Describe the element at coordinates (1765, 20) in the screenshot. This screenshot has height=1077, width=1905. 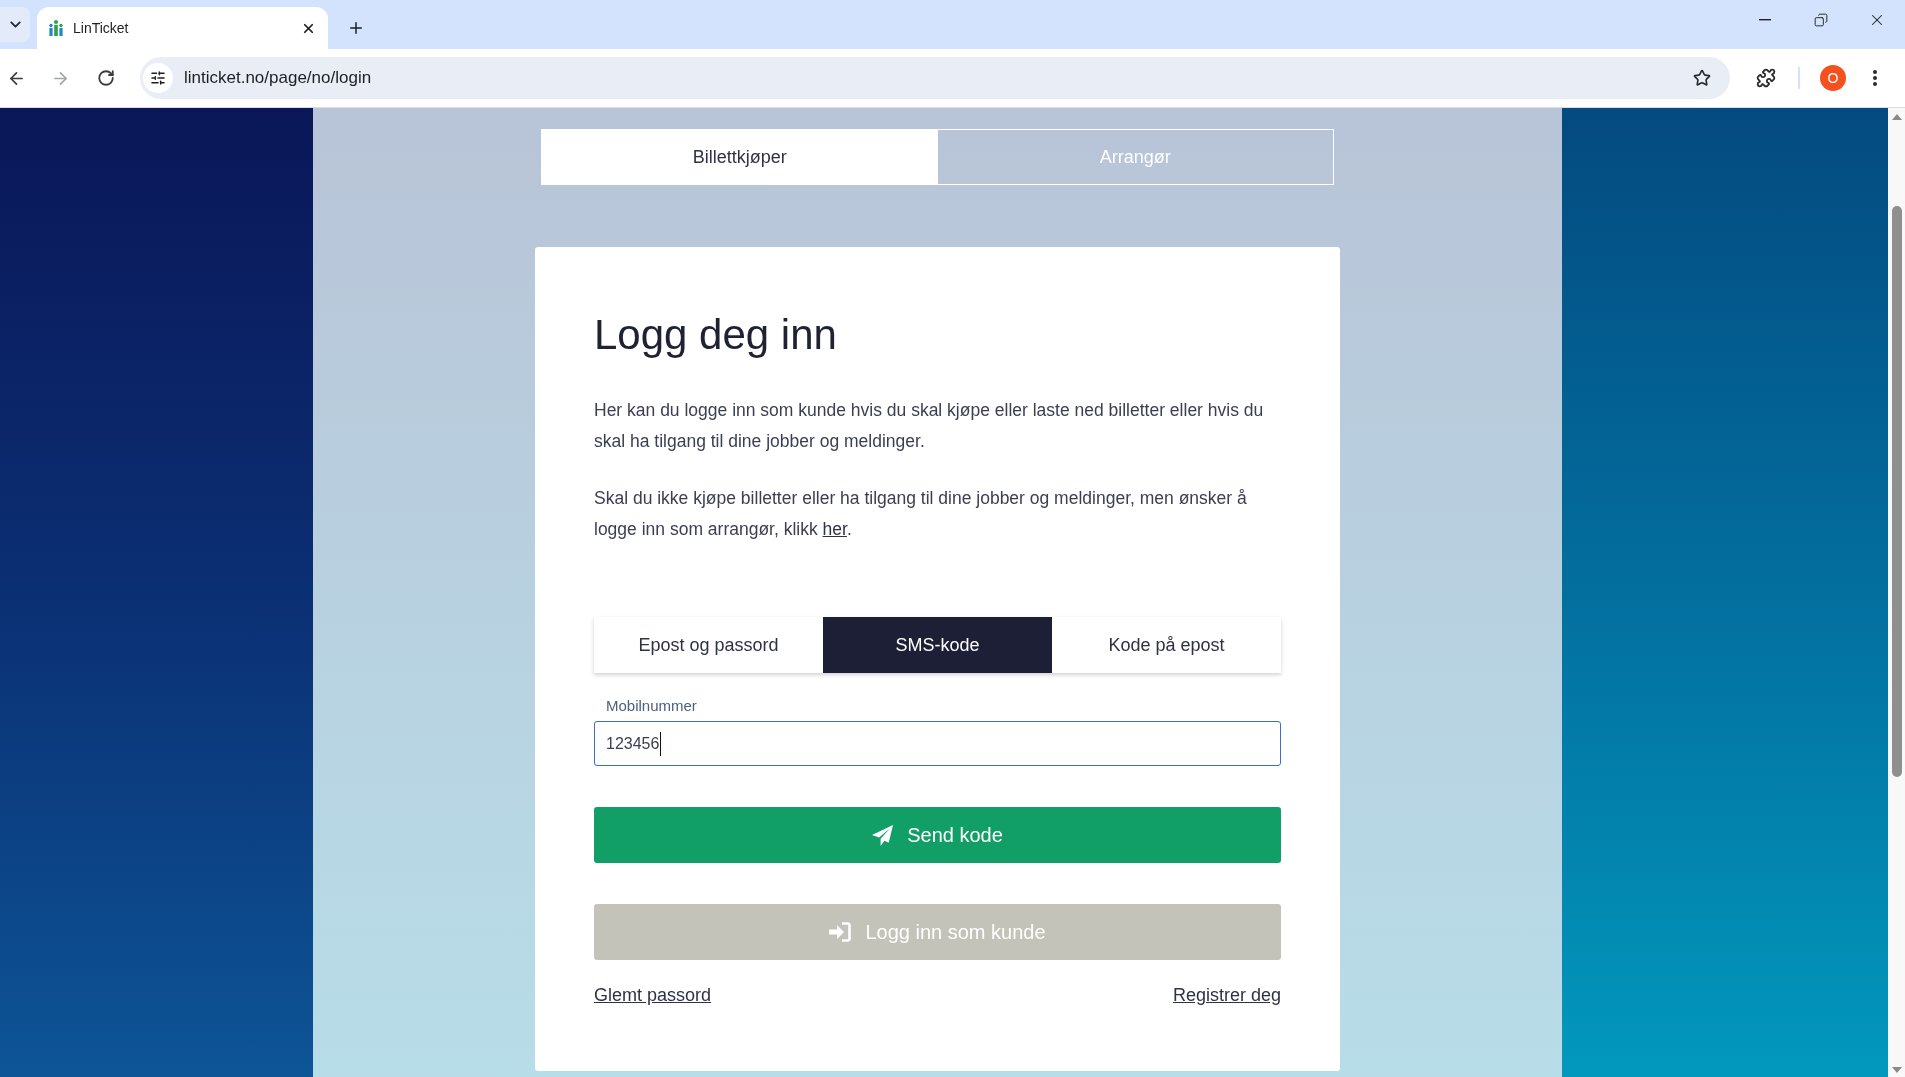
I see `minimize-icon` at that location.